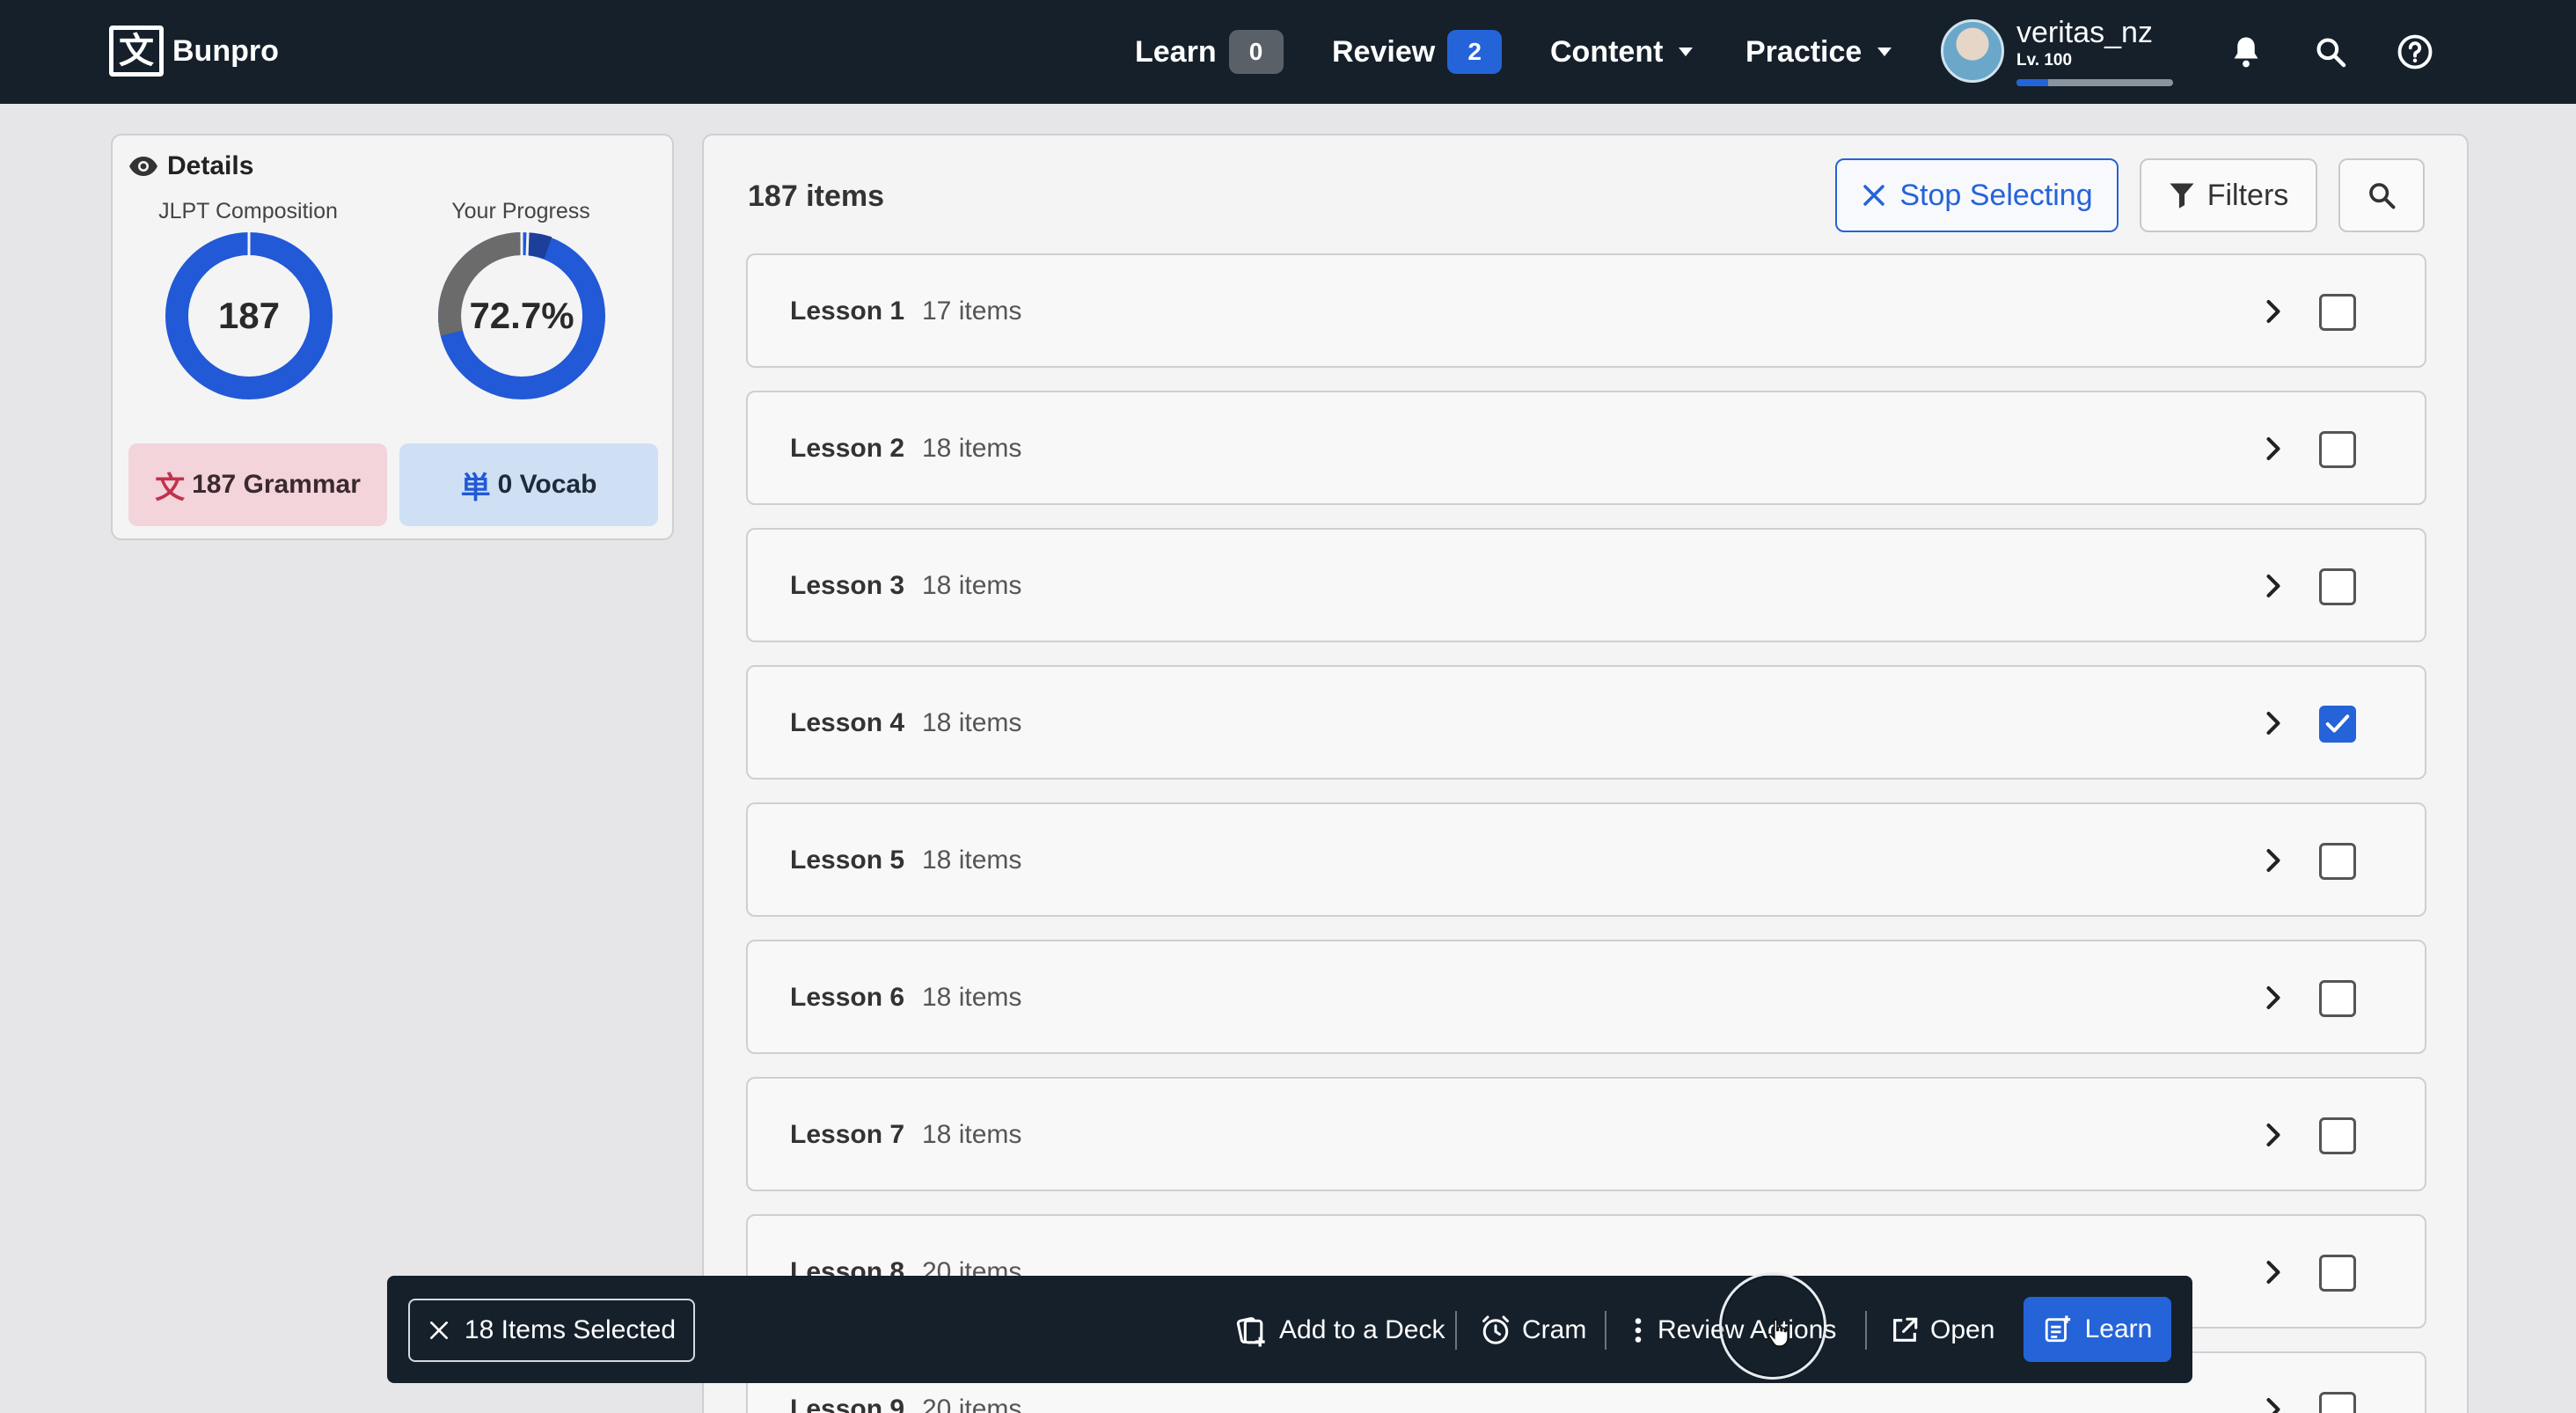 This screenshot has width=2576, height=1413. Describe the element at coordinates (847, 860) in the screenshot. I see `lesson-name: Lesson 5` at that location.